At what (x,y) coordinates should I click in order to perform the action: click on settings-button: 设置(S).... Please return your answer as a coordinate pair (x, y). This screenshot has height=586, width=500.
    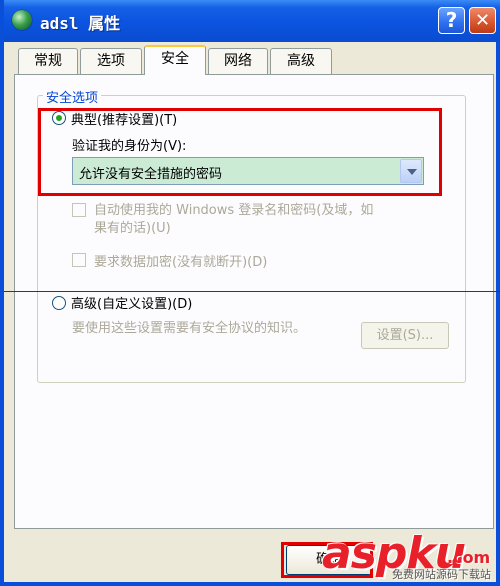
    Looking at the image, I should click on (405, 335).